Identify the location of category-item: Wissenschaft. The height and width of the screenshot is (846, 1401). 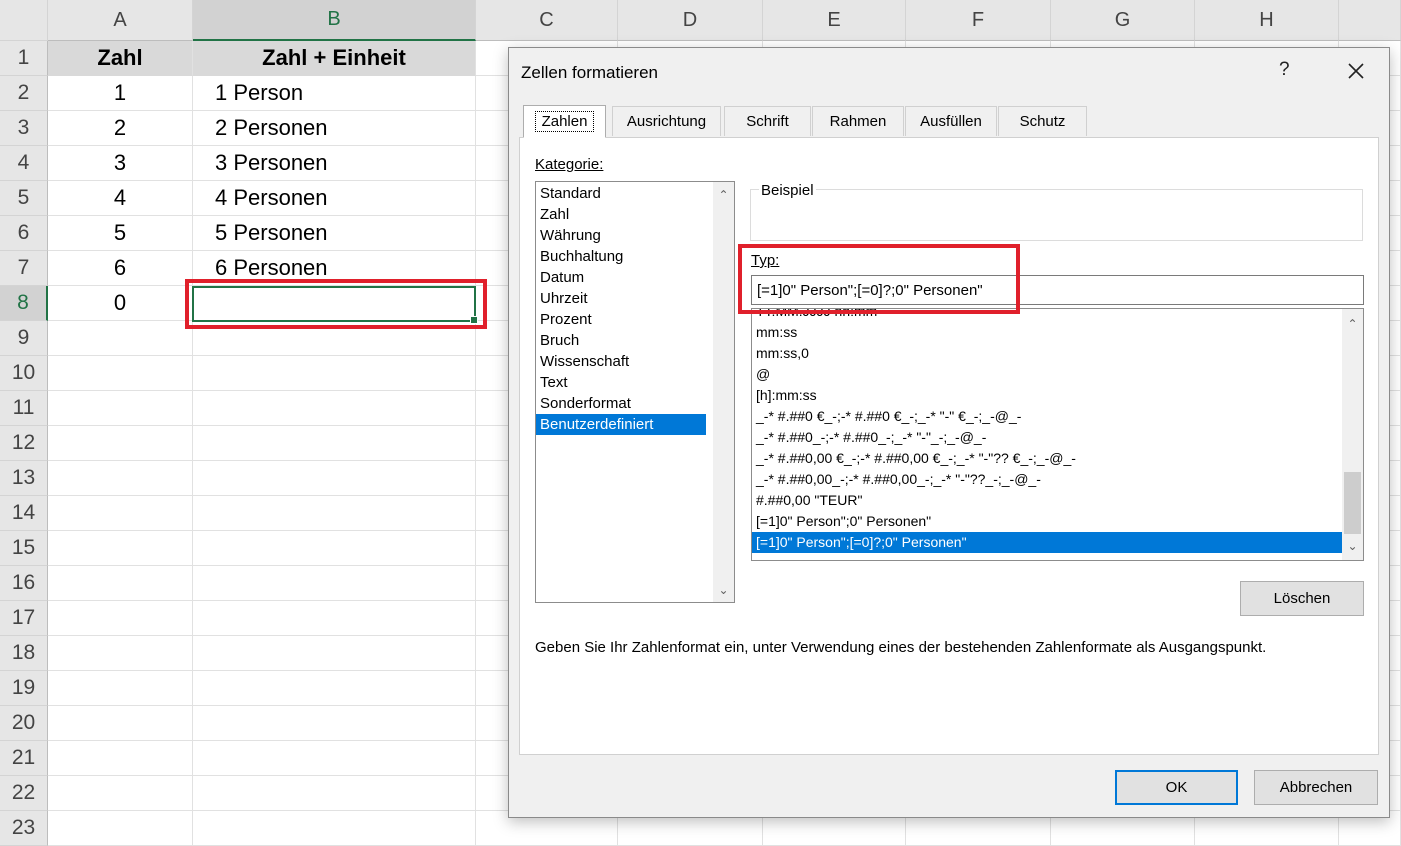
(621, 361).